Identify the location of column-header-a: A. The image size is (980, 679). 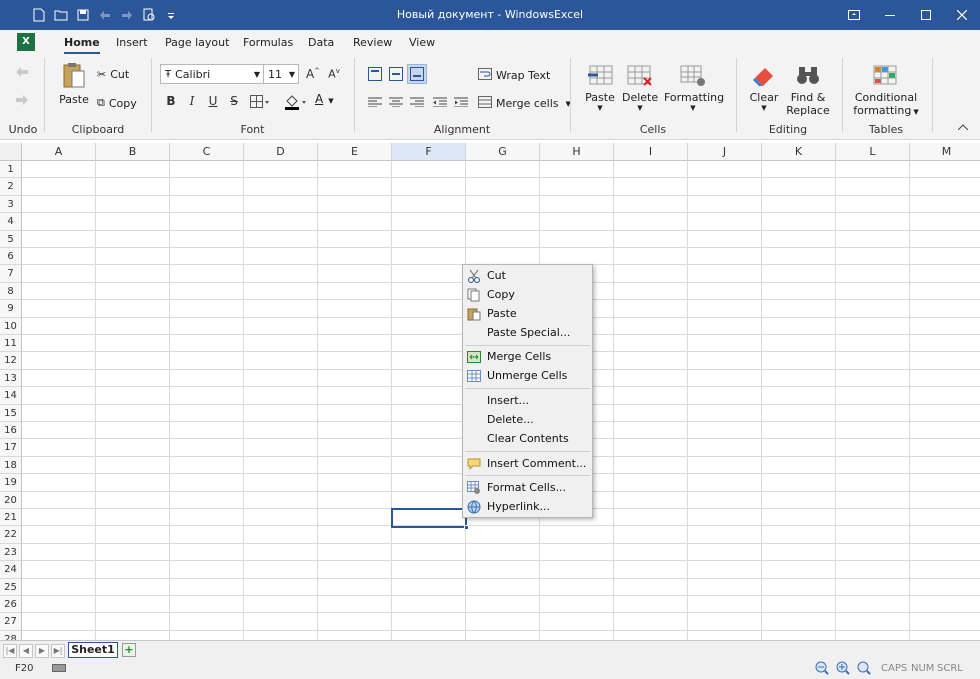
(59, 152).